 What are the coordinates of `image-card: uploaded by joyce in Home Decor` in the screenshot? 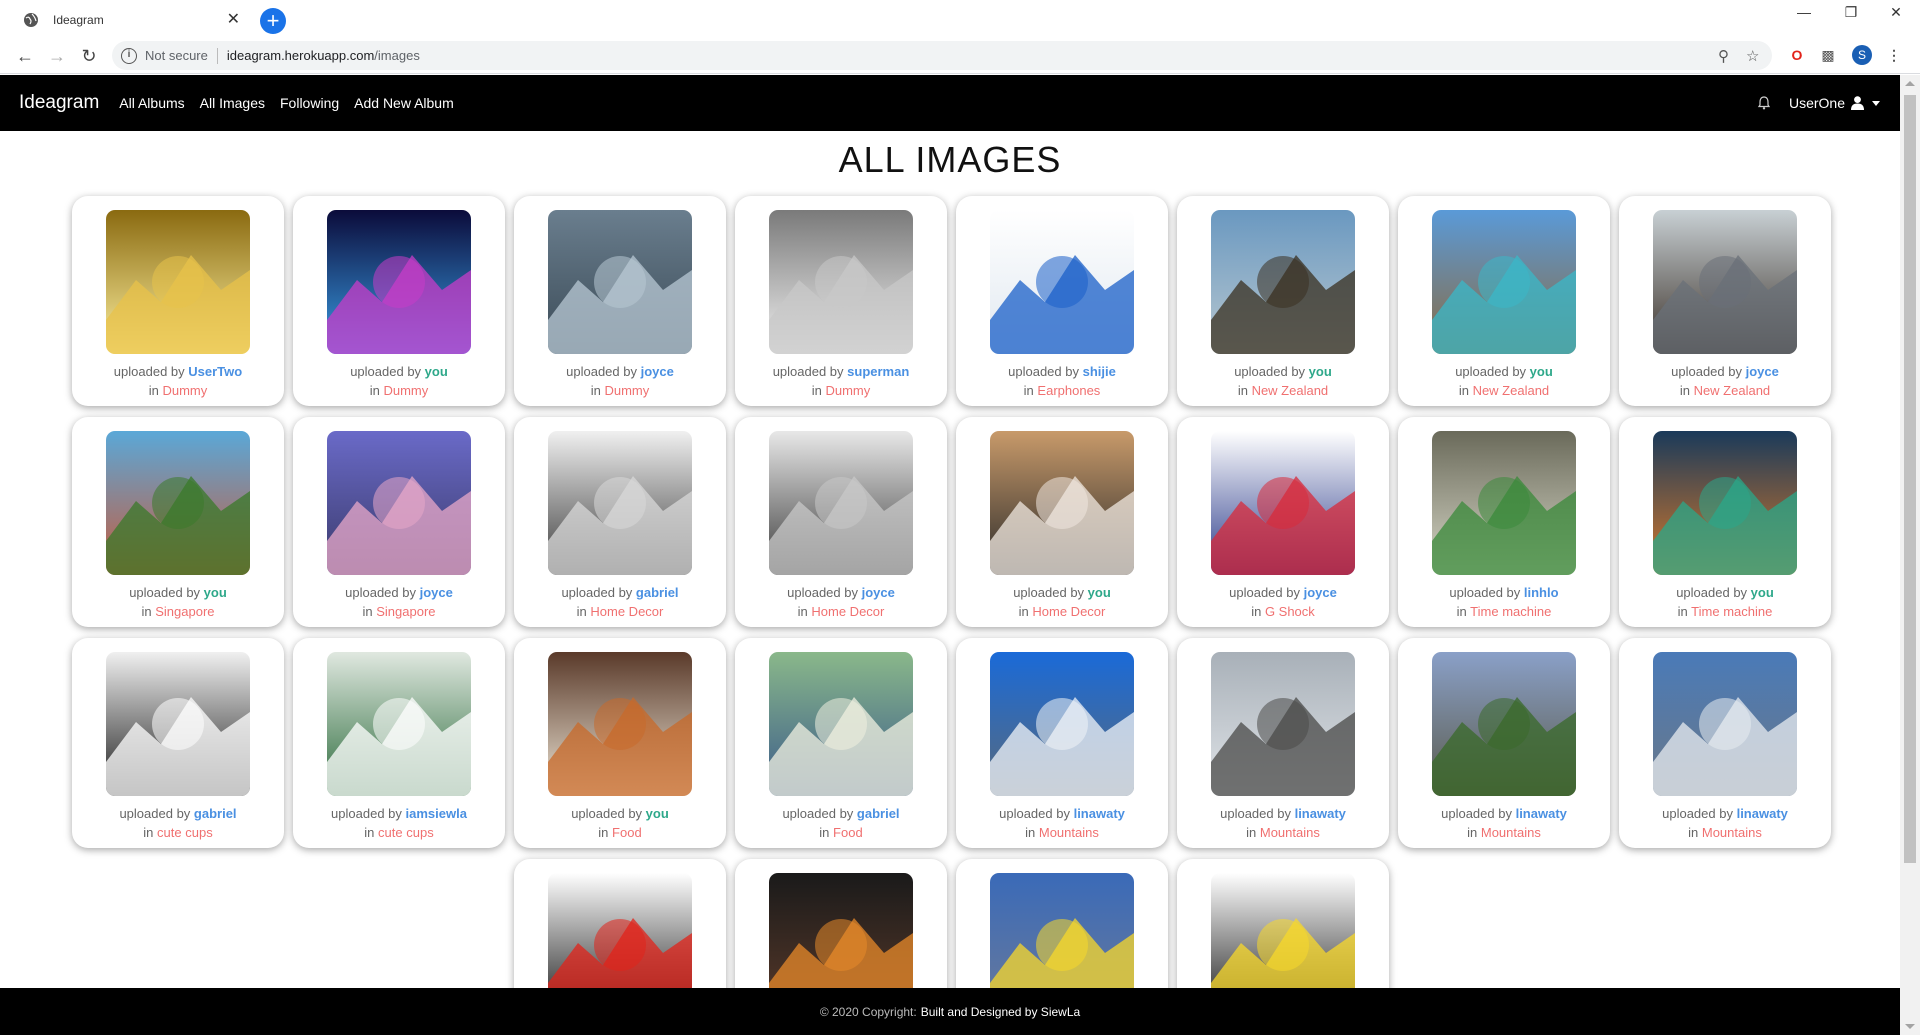 It's located at (841, 522).